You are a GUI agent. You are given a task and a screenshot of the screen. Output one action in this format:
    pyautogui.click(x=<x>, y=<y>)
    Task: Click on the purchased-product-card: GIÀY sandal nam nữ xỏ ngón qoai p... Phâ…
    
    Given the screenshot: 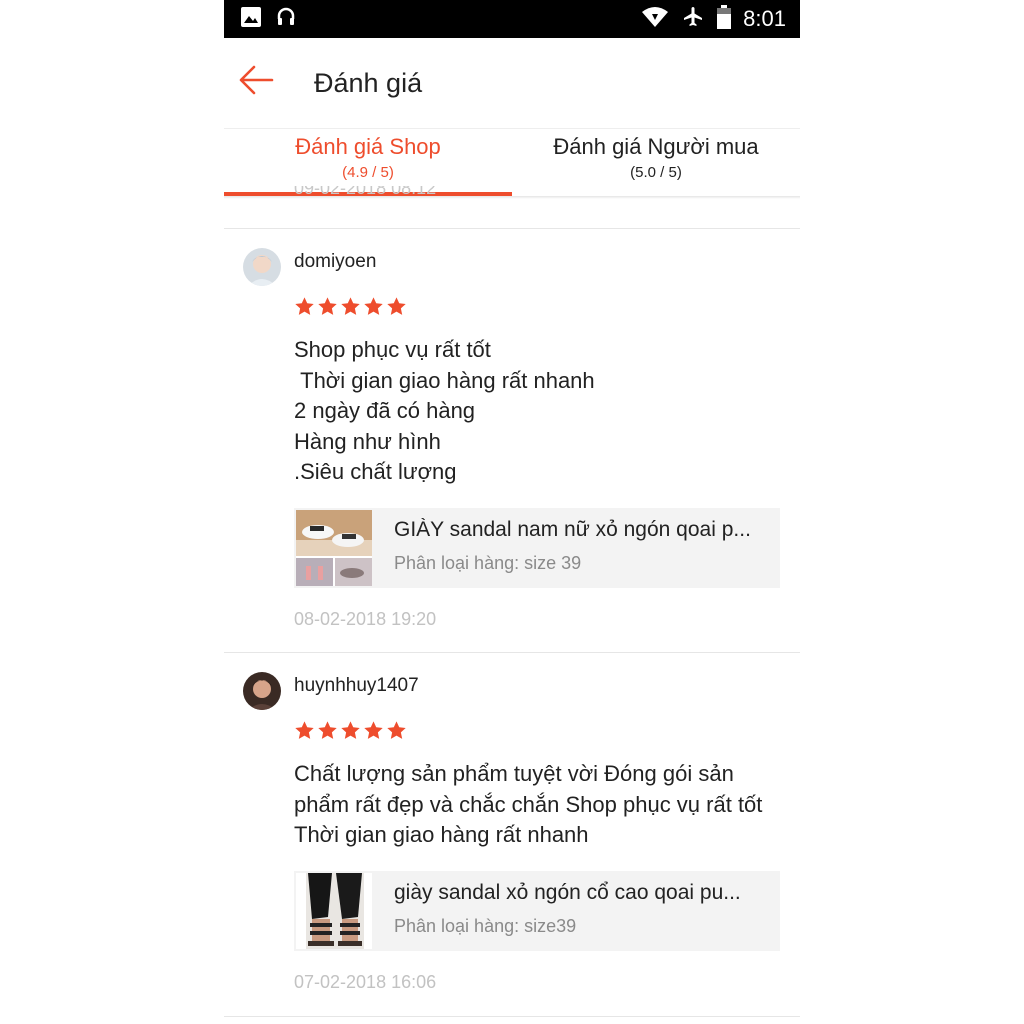 What is the action you would take?
    pyautogui.click(x=537, y=548)
    